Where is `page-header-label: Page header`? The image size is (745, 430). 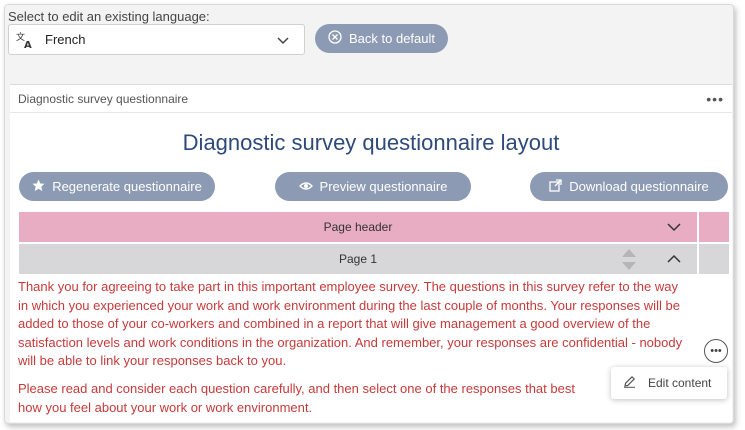 page-header-label: Page header is located at coordinates (358, 227).